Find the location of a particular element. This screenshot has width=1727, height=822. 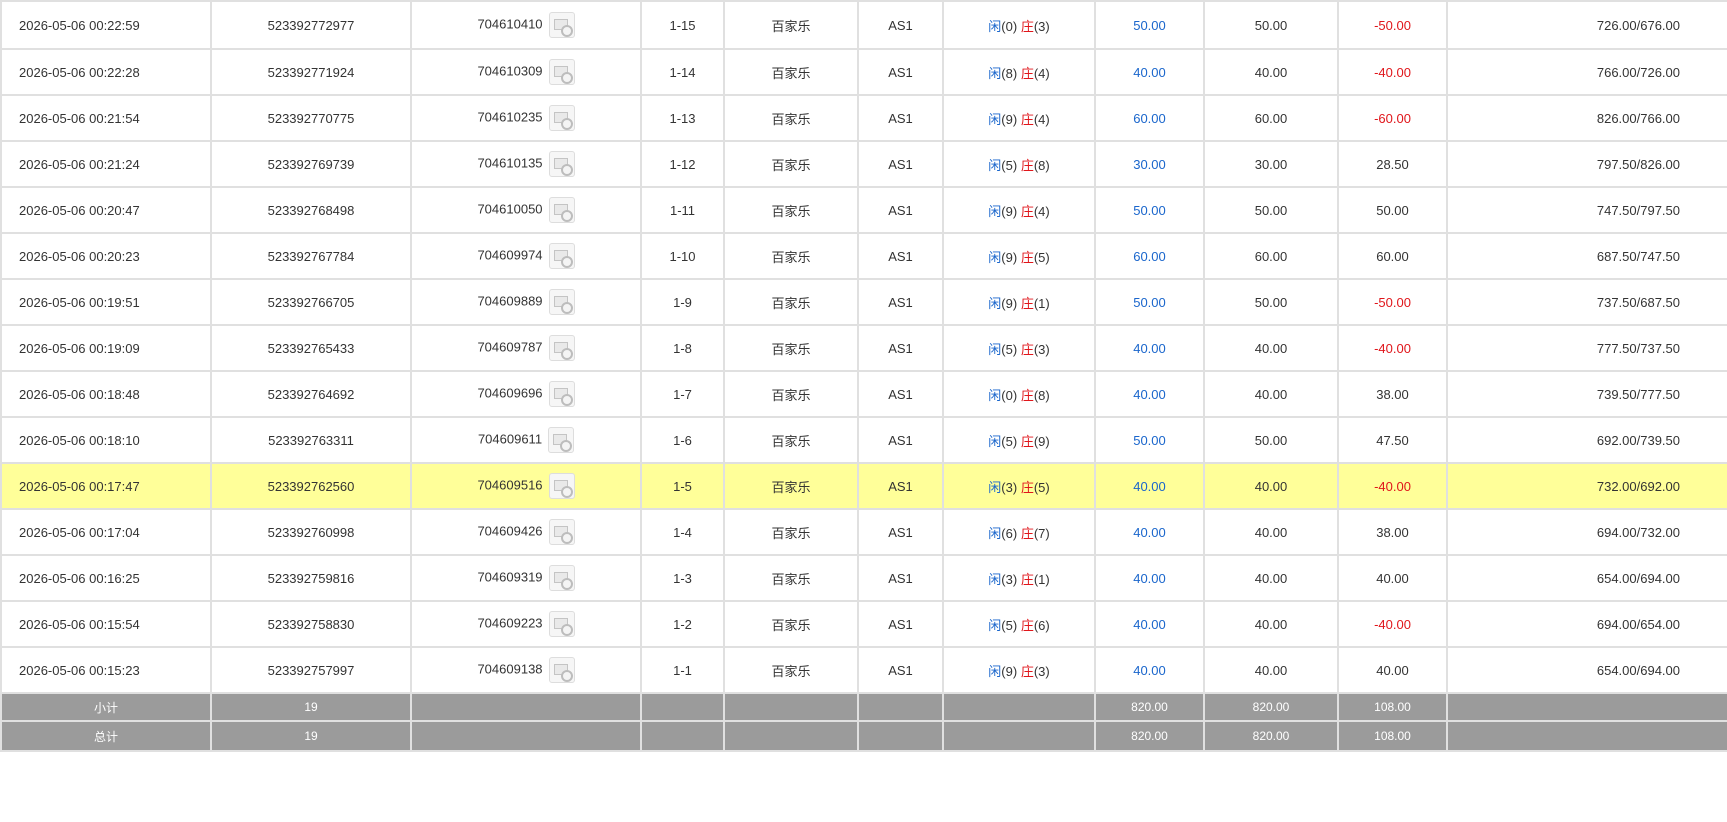

balance-cell: 692.00/739.50 is located at coordinates (1586, 440).